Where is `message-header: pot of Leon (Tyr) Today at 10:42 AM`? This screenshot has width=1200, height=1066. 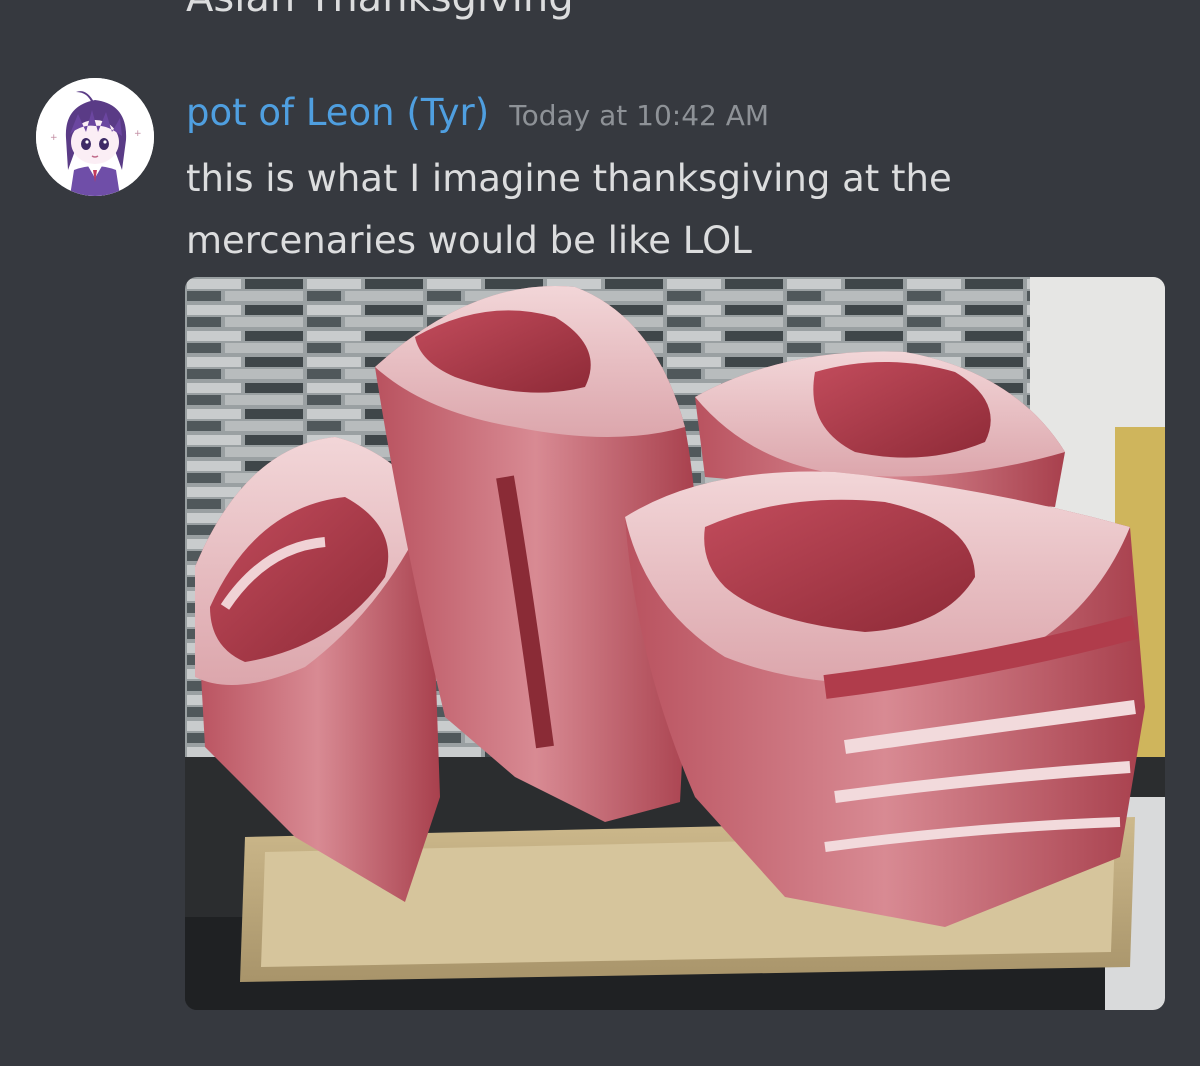 message-header: pot of Leon (Tyr) Today at 10:42 AM is located at coordinates (477, 116).